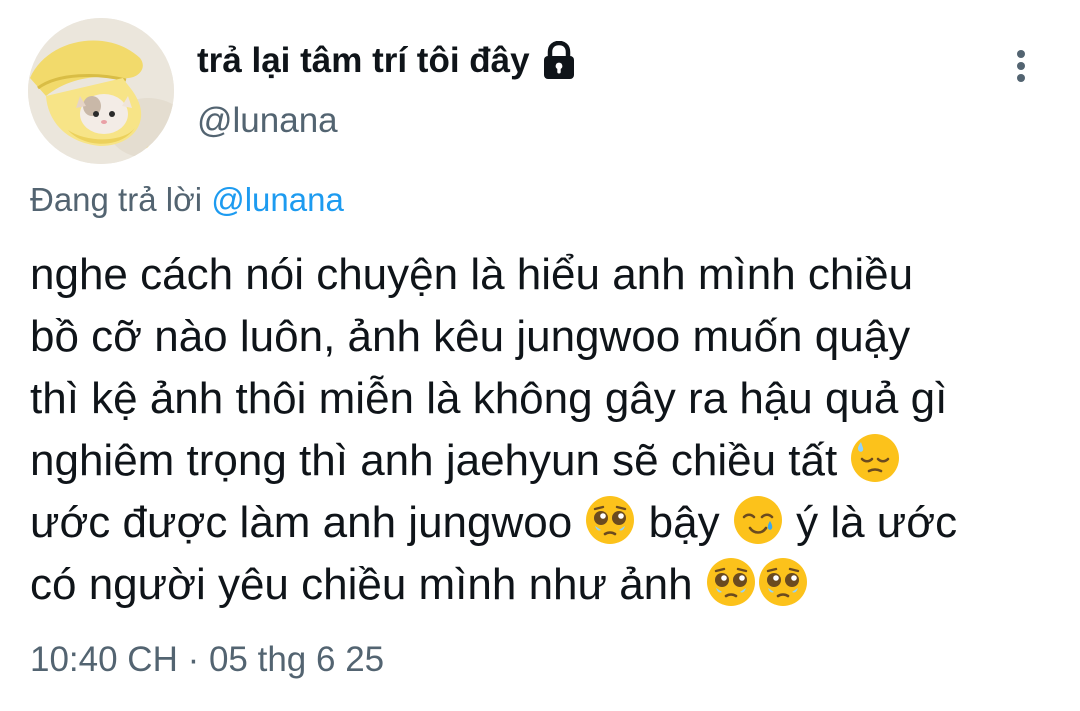 This screenshot has width=1080, height=711. I want to click on tweet-line-text: ước được làm anh jungwoo, so click(301, 522).